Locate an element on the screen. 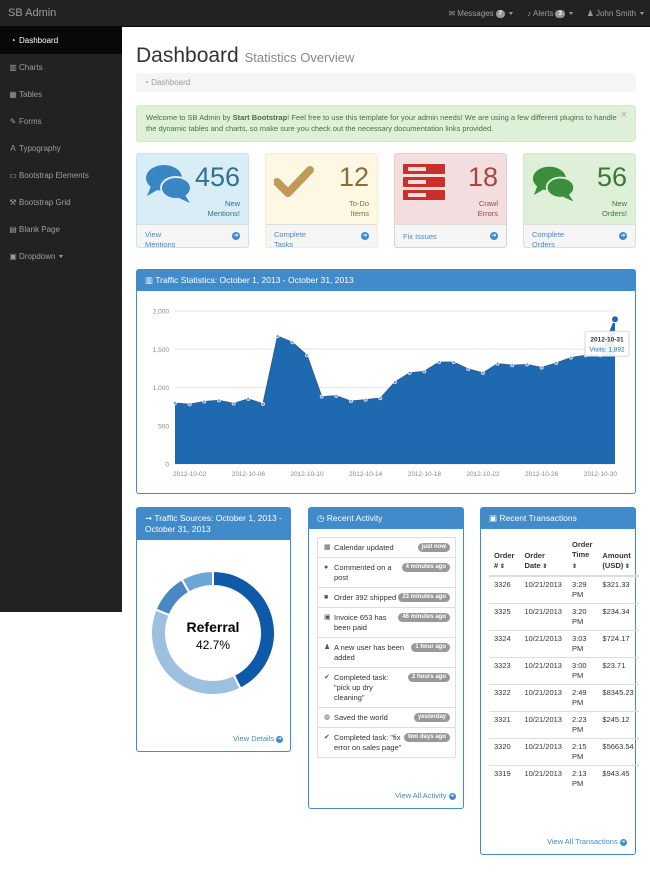  arrow-circle-right-icon: ➜ is located at coordinates (452, 796).